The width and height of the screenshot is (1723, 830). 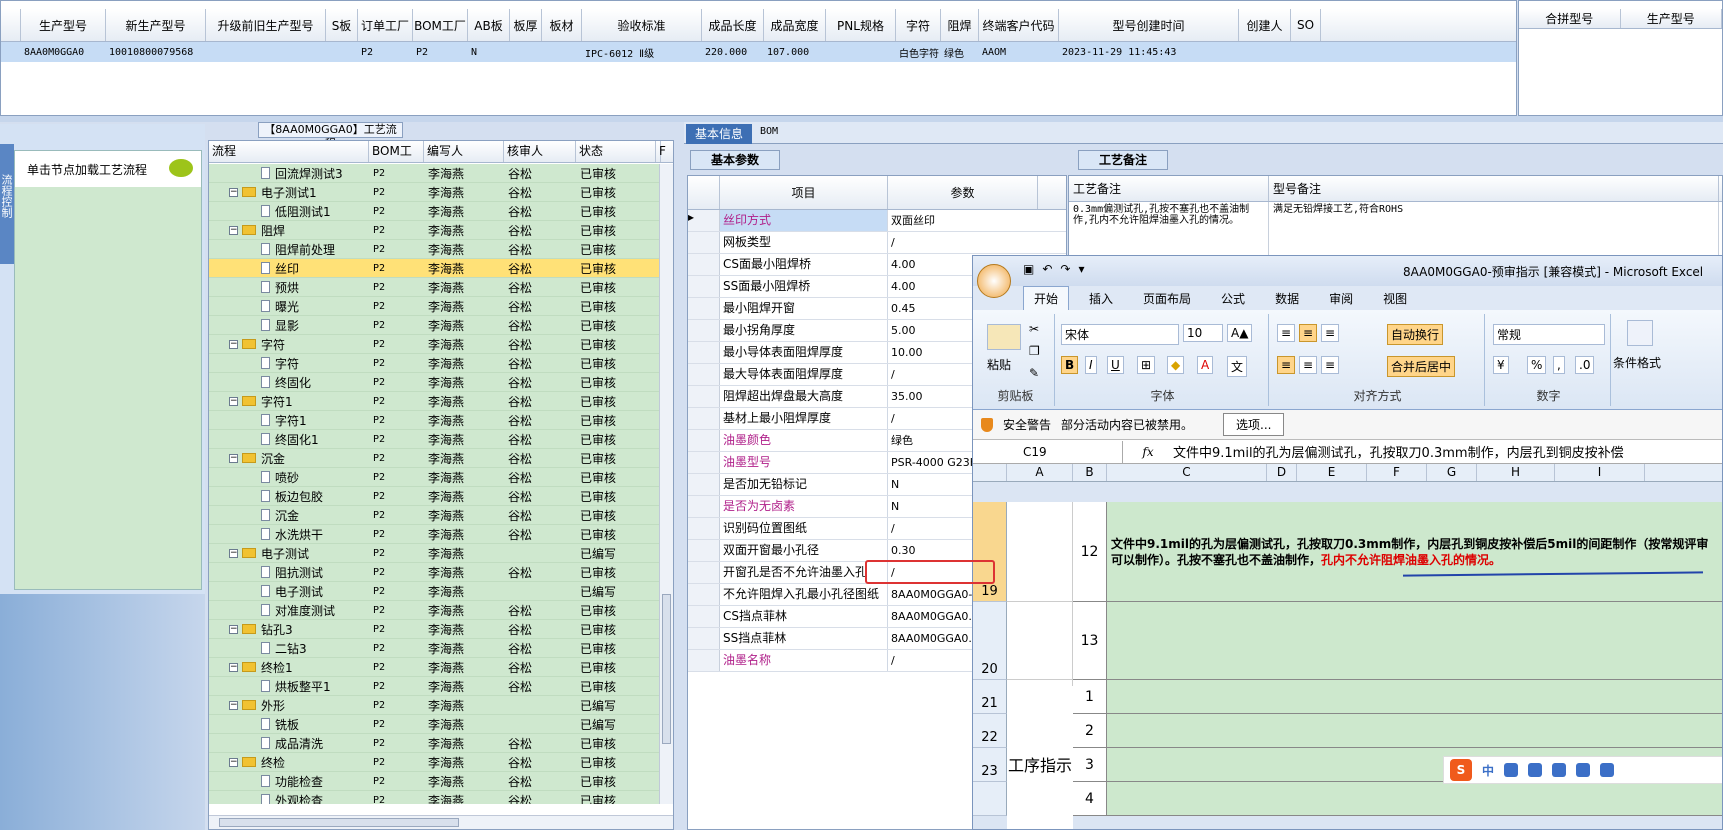 What do you see at coordinates (289, 249) in the screenshot?
I see `tree-node: 阻焊前处理` at bounding box center [289, 249].